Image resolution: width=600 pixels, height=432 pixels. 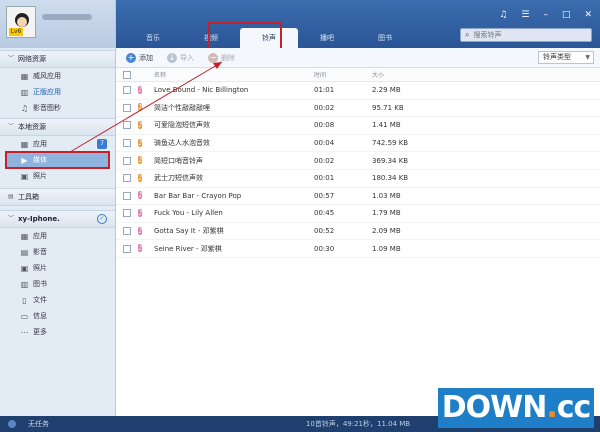 What do you see at coordinates (57, 268) in the screenshot?
I see `device-item-2: ▣ 照片` at bounding box center [57, 268].